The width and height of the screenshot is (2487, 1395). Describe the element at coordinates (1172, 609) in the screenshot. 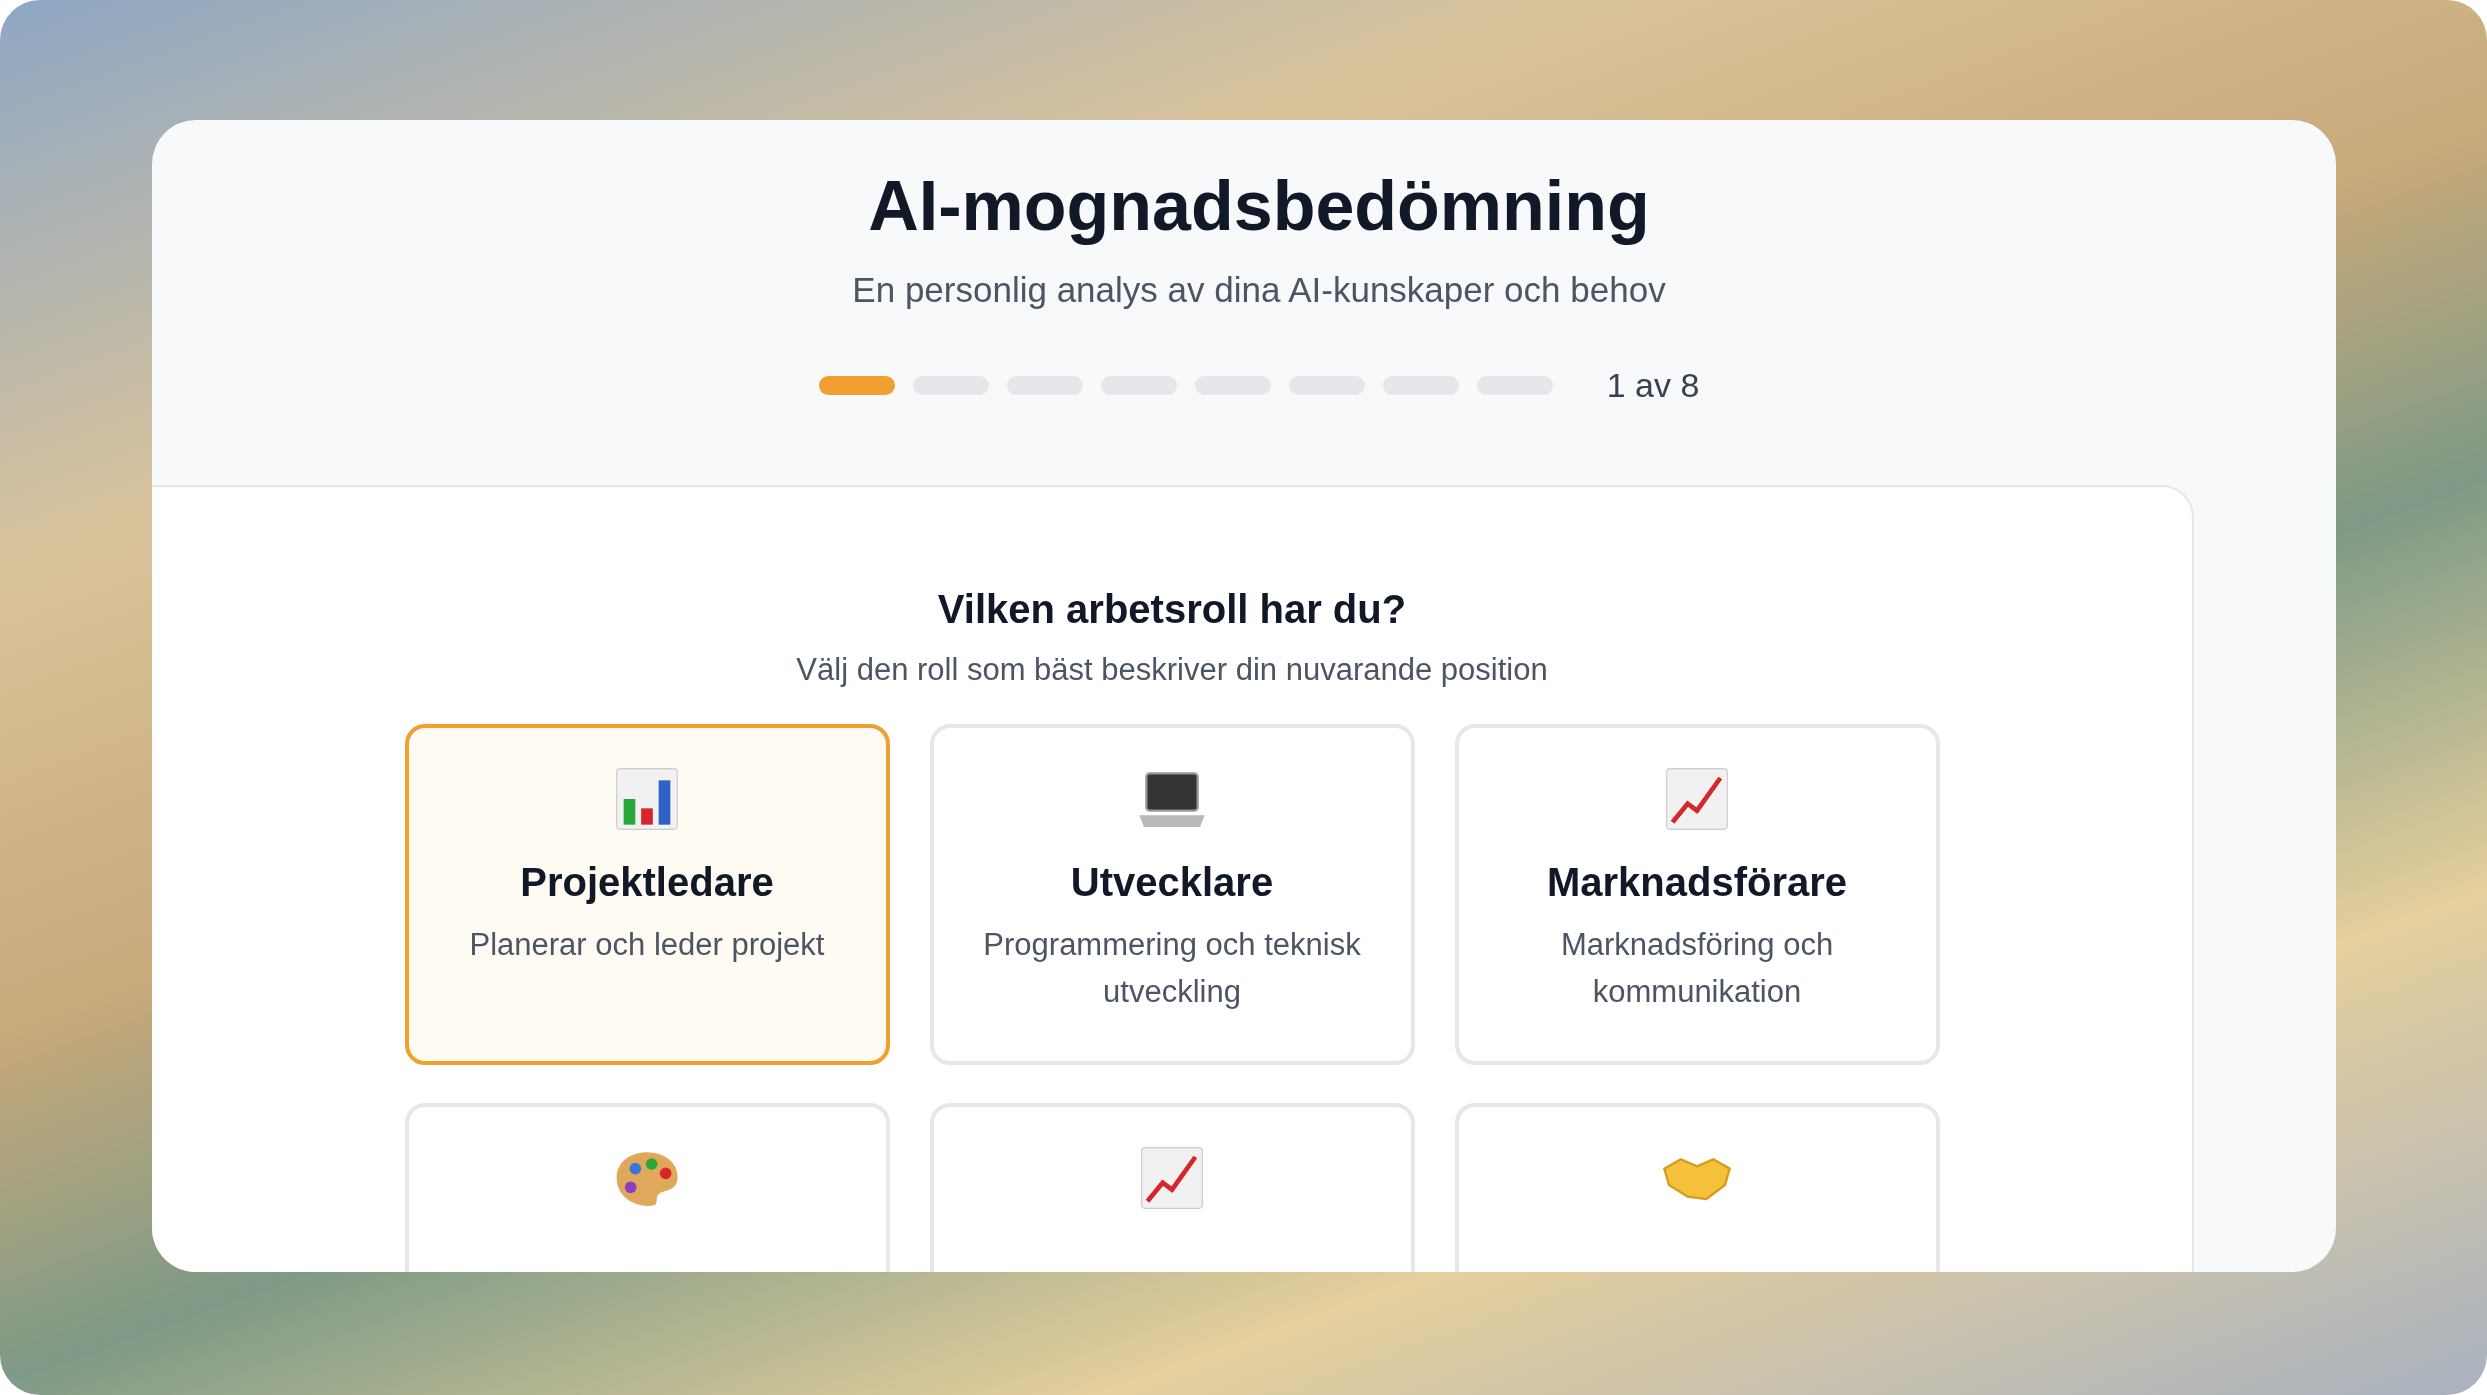

I see `question-title: Vilken arbetsroll har du?` at that location.